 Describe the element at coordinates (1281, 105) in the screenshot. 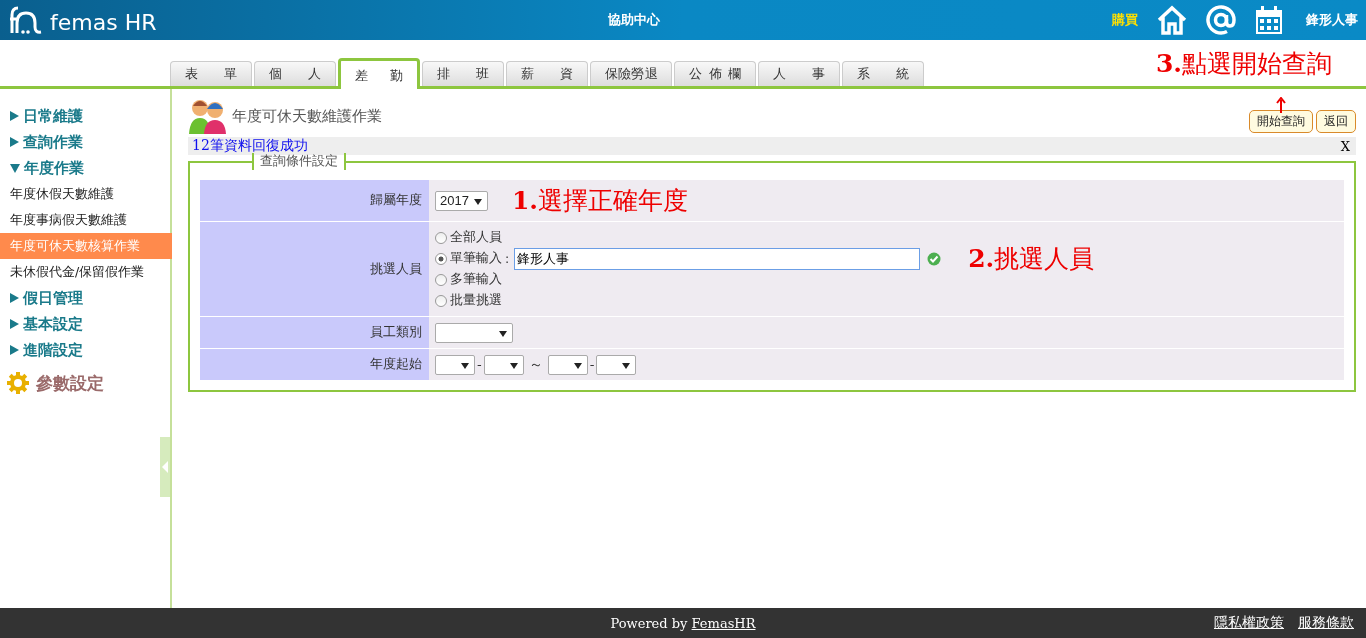

I see `arrow-icon` at that location.